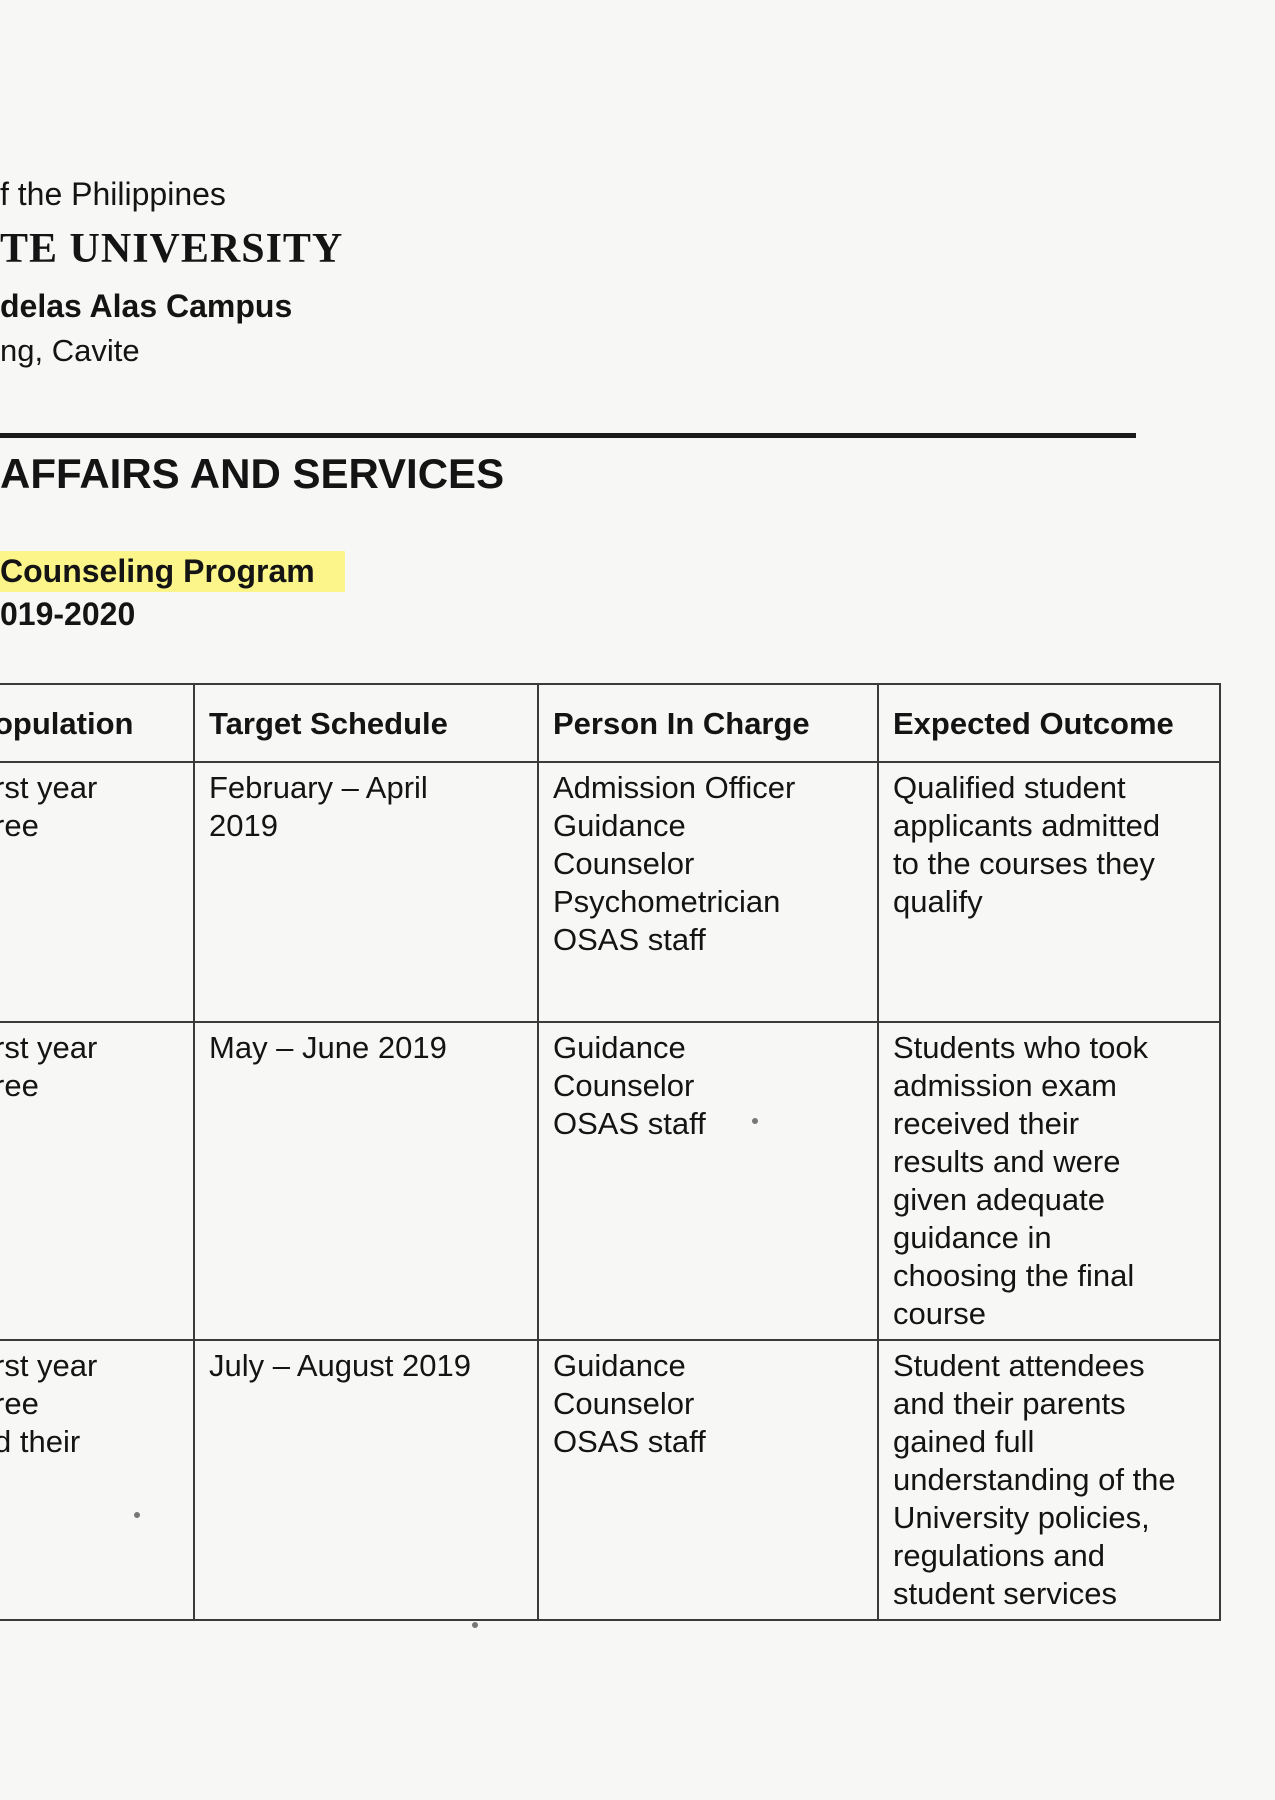 The width and height of the screenshot is (1275, 1800). Describe the element at coordinates (708, 723) in the screenshot. I see `col-header-person-in-charge: Person In Charge` at that location.